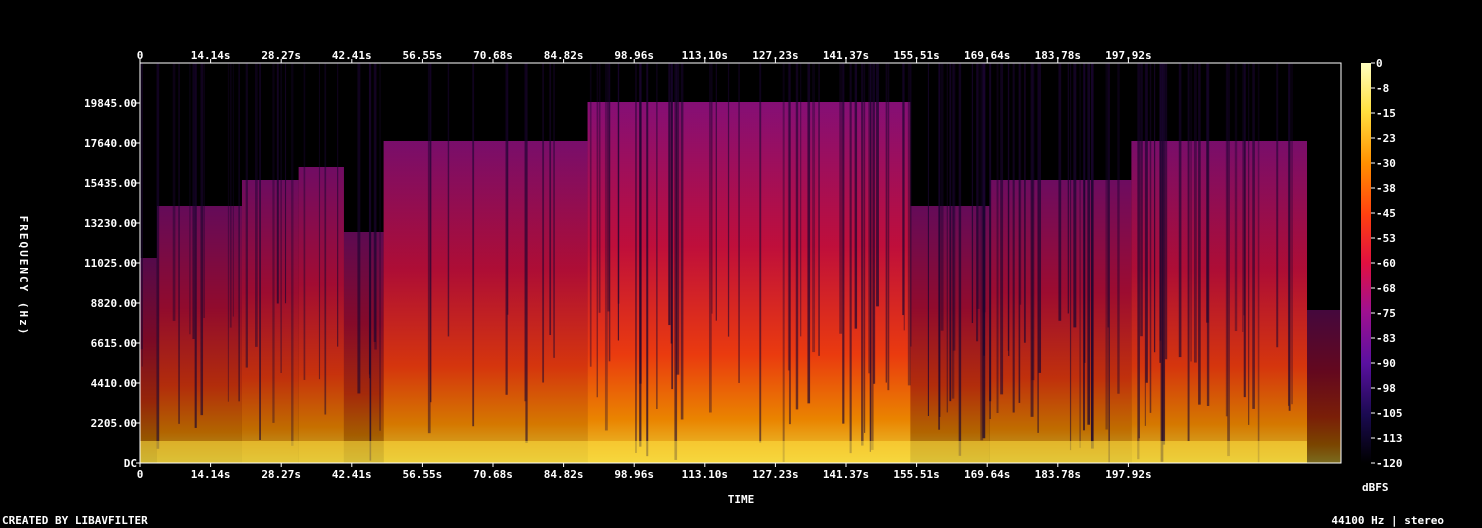  What do you see at coordinates (1366, 263) in the screenshot?
I see `colorbar` at bounding box center [1366, 263].